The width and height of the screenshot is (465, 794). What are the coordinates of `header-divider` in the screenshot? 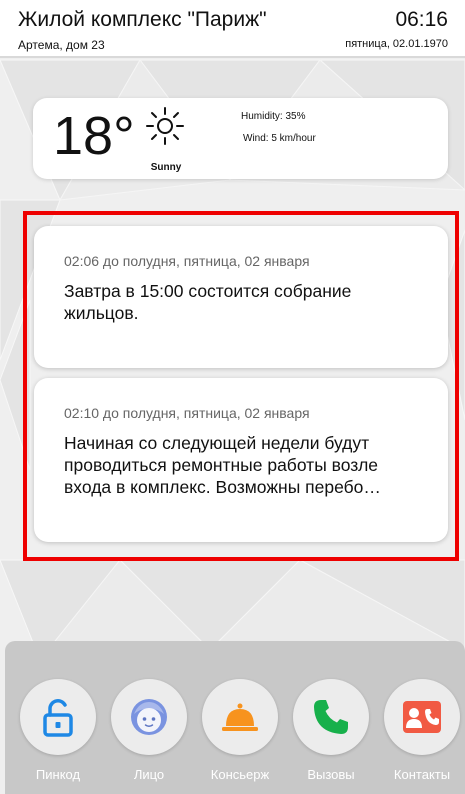 It's located at (232, 57).